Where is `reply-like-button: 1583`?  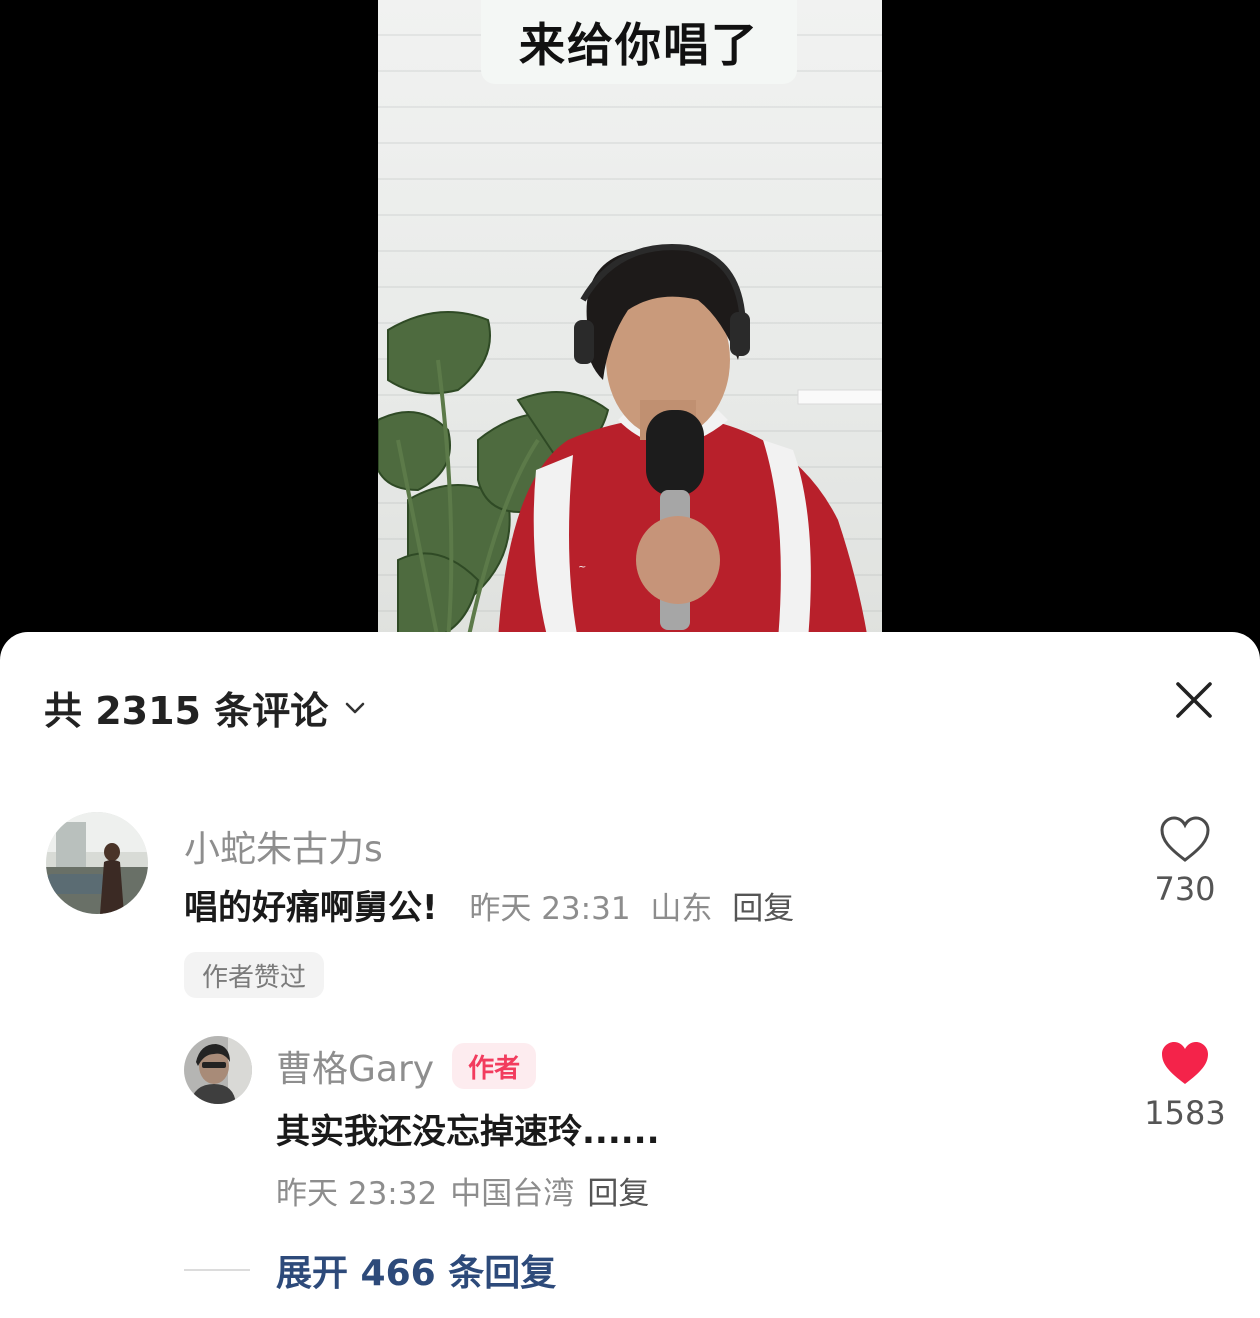 reply-like-button: 1583 is located at coordinates (1185, 1086).